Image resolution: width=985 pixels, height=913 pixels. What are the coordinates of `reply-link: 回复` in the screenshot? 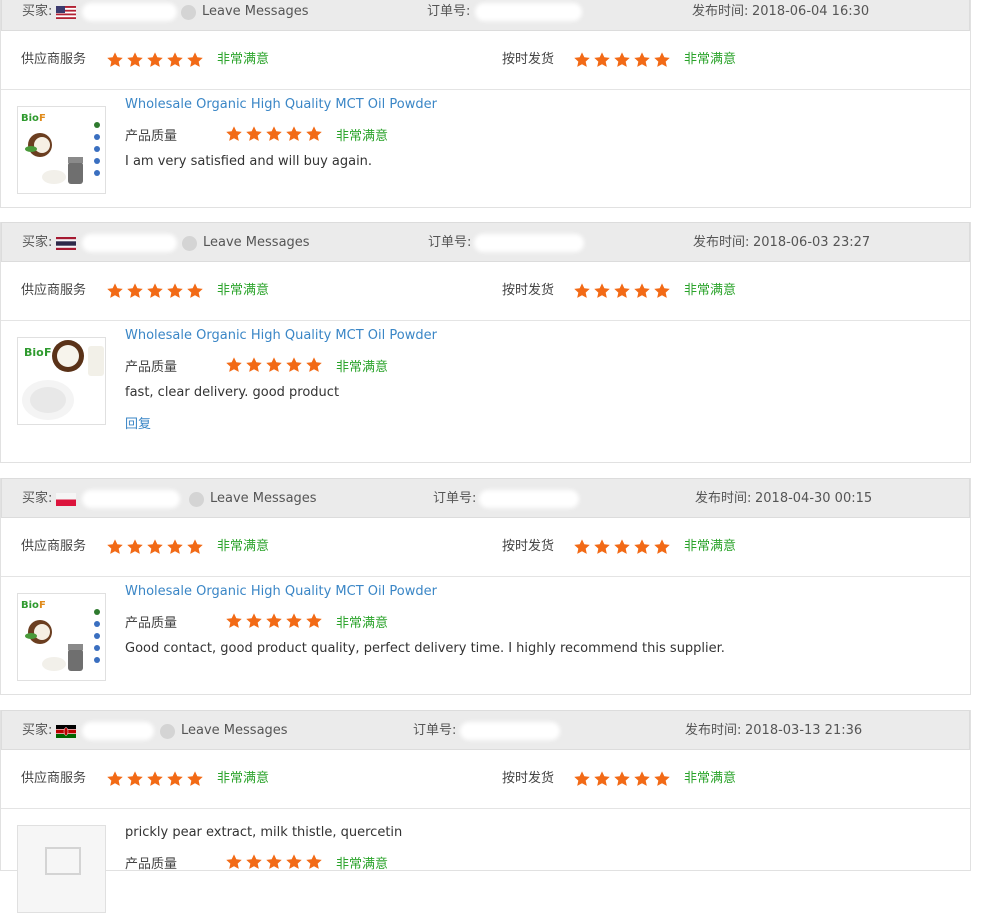 It's located at (138, 422).